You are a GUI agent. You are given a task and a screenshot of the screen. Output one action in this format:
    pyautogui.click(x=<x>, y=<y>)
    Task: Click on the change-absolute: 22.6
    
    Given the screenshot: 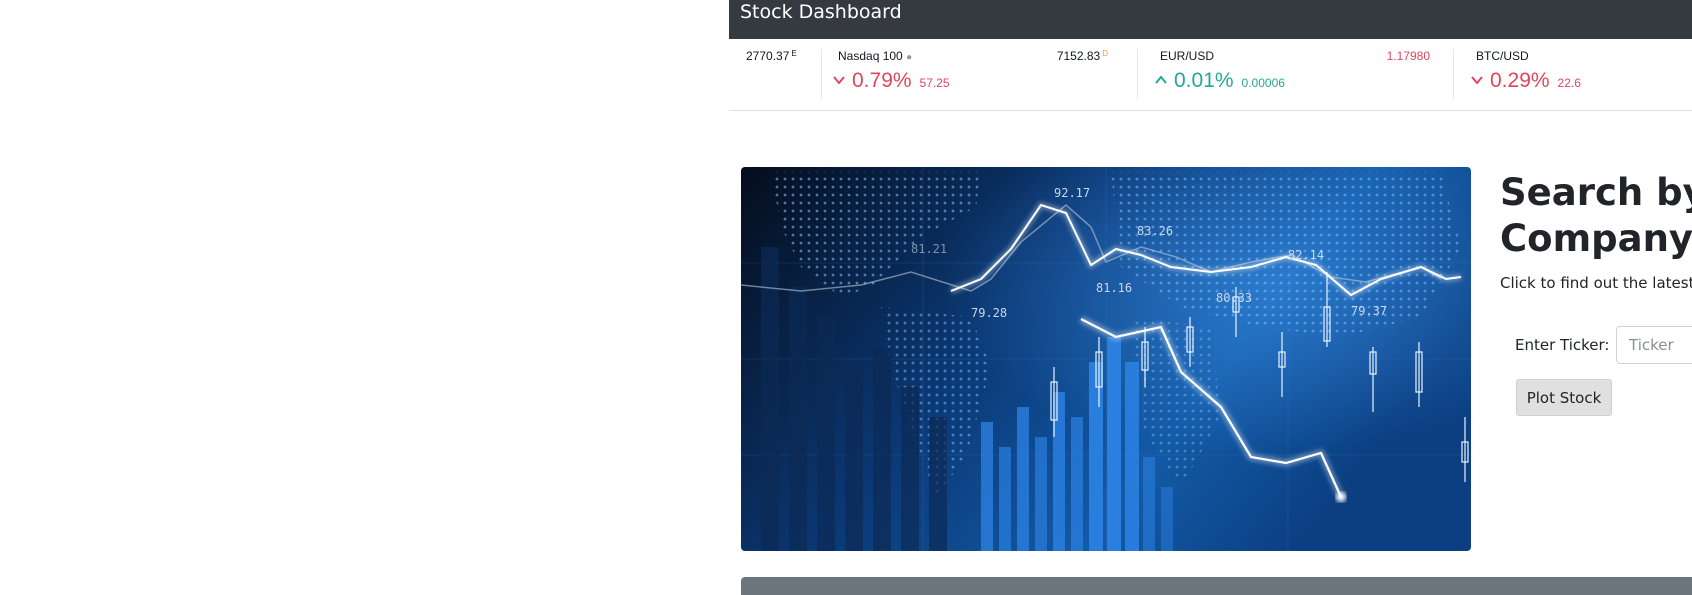 What is the action you would take?
    pyautogui.click(x=1569, y=83)
    